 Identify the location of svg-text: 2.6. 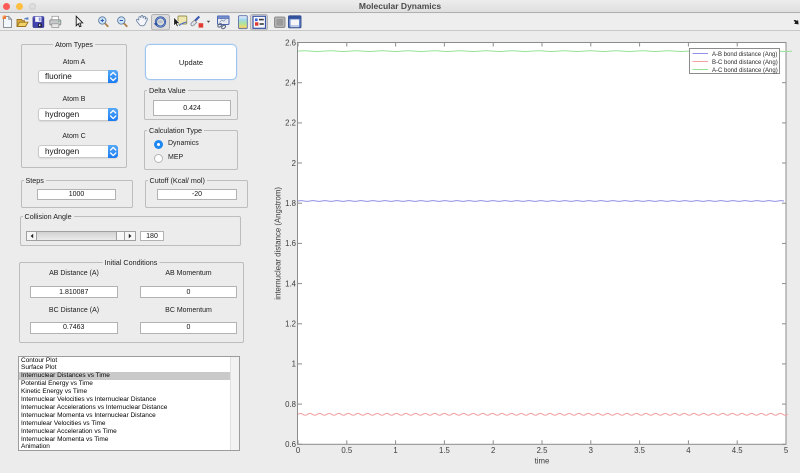
(290, 42).